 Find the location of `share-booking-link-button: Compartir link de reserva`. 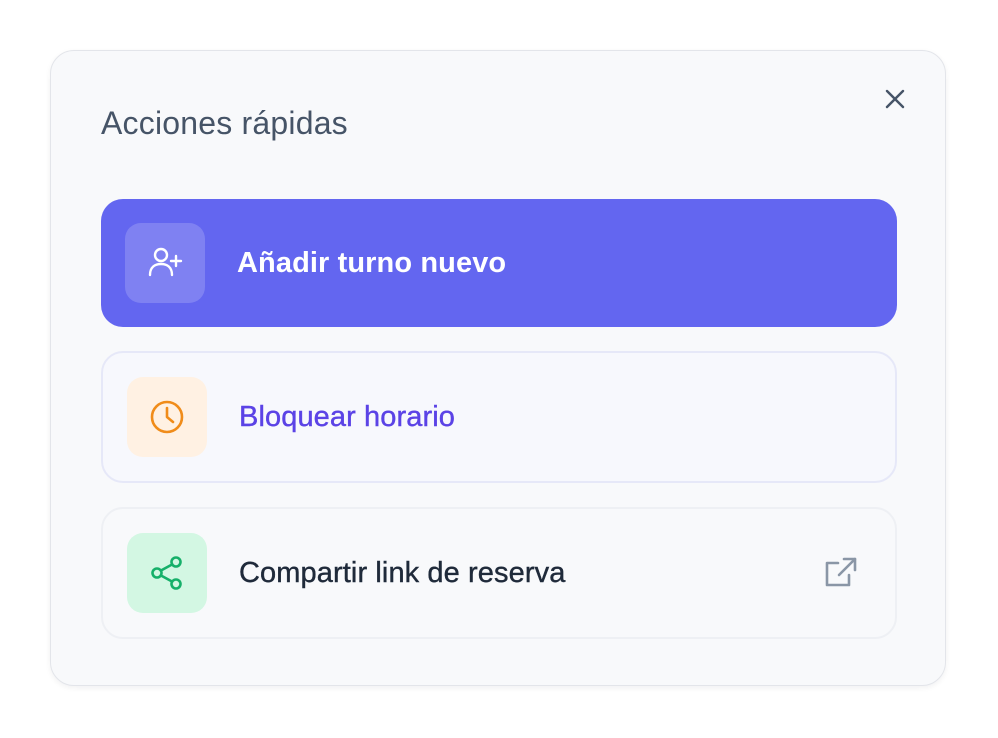

share-booking-link-button: Compartir link de reserva is located at coordinates (499, 573).